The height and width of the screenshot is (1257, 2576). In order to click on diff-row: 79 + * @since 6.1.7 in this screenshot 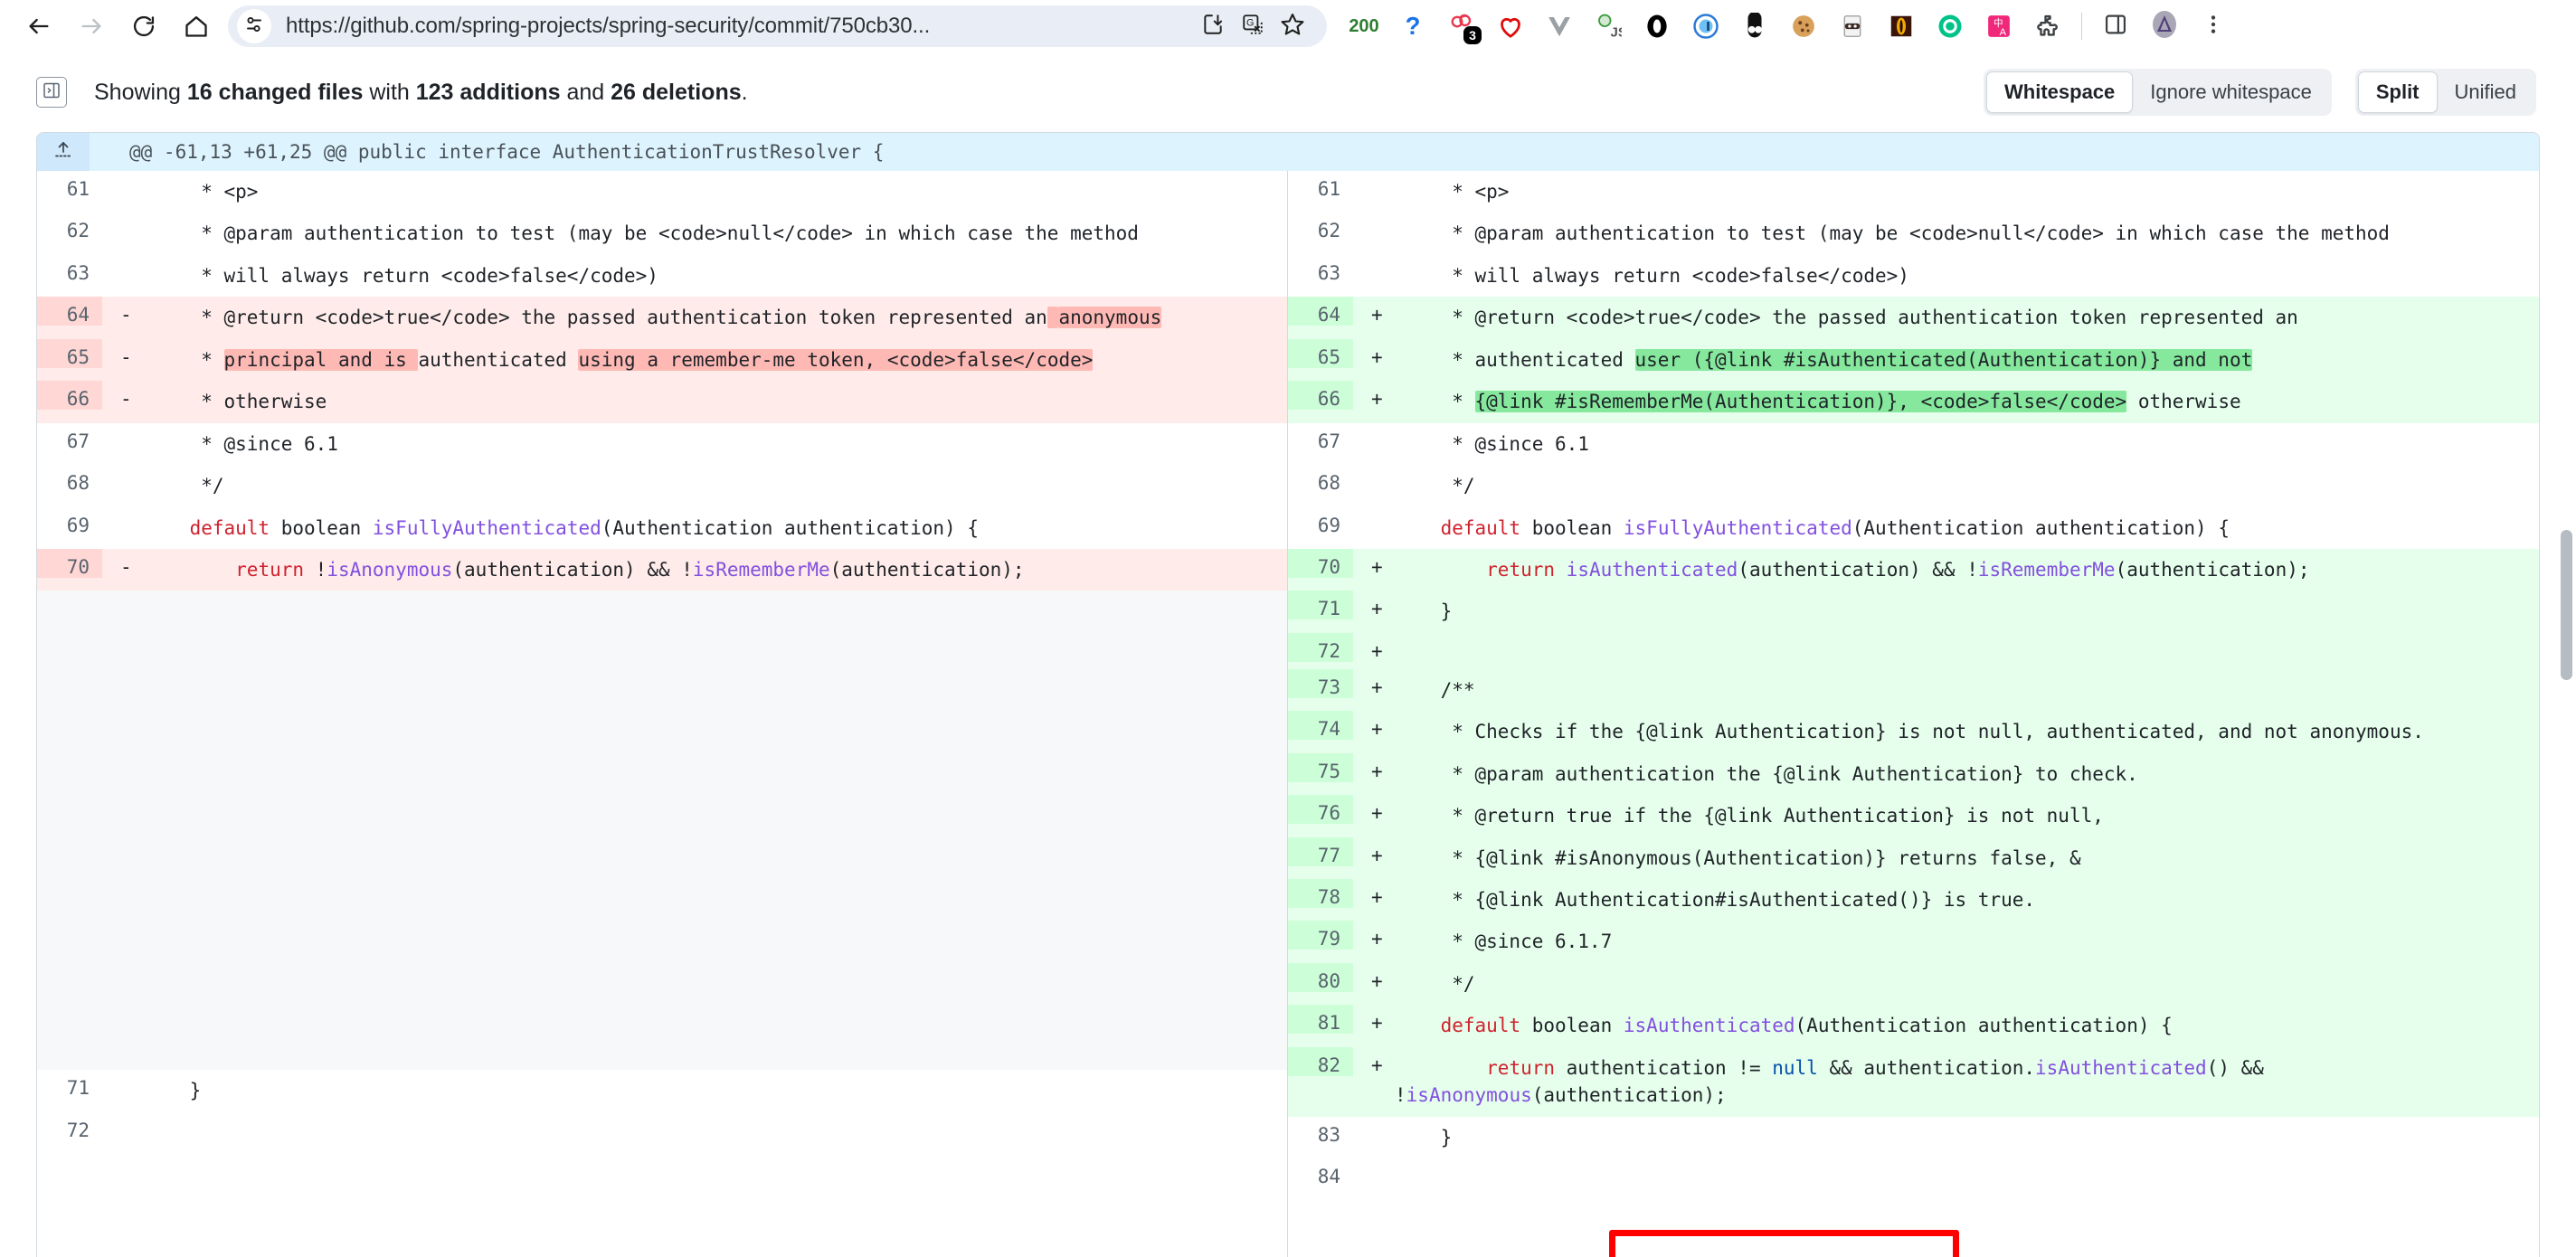, I will do `click(1913, 942)`.